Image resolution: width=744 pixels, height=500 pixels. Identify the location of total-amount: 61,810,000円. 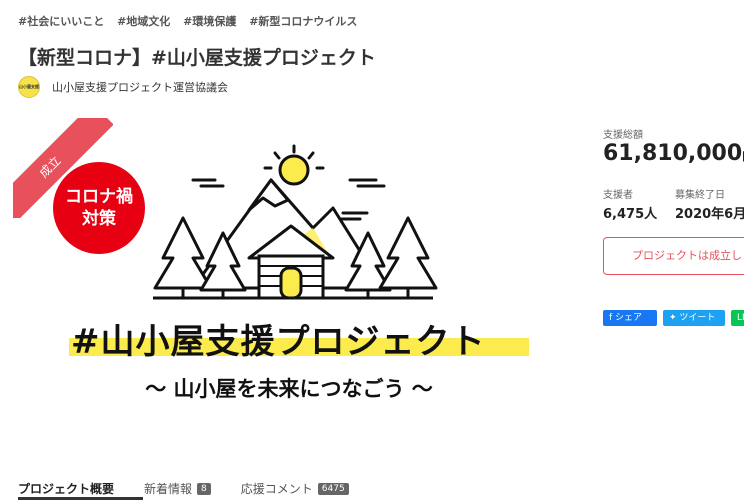
(673, 153).